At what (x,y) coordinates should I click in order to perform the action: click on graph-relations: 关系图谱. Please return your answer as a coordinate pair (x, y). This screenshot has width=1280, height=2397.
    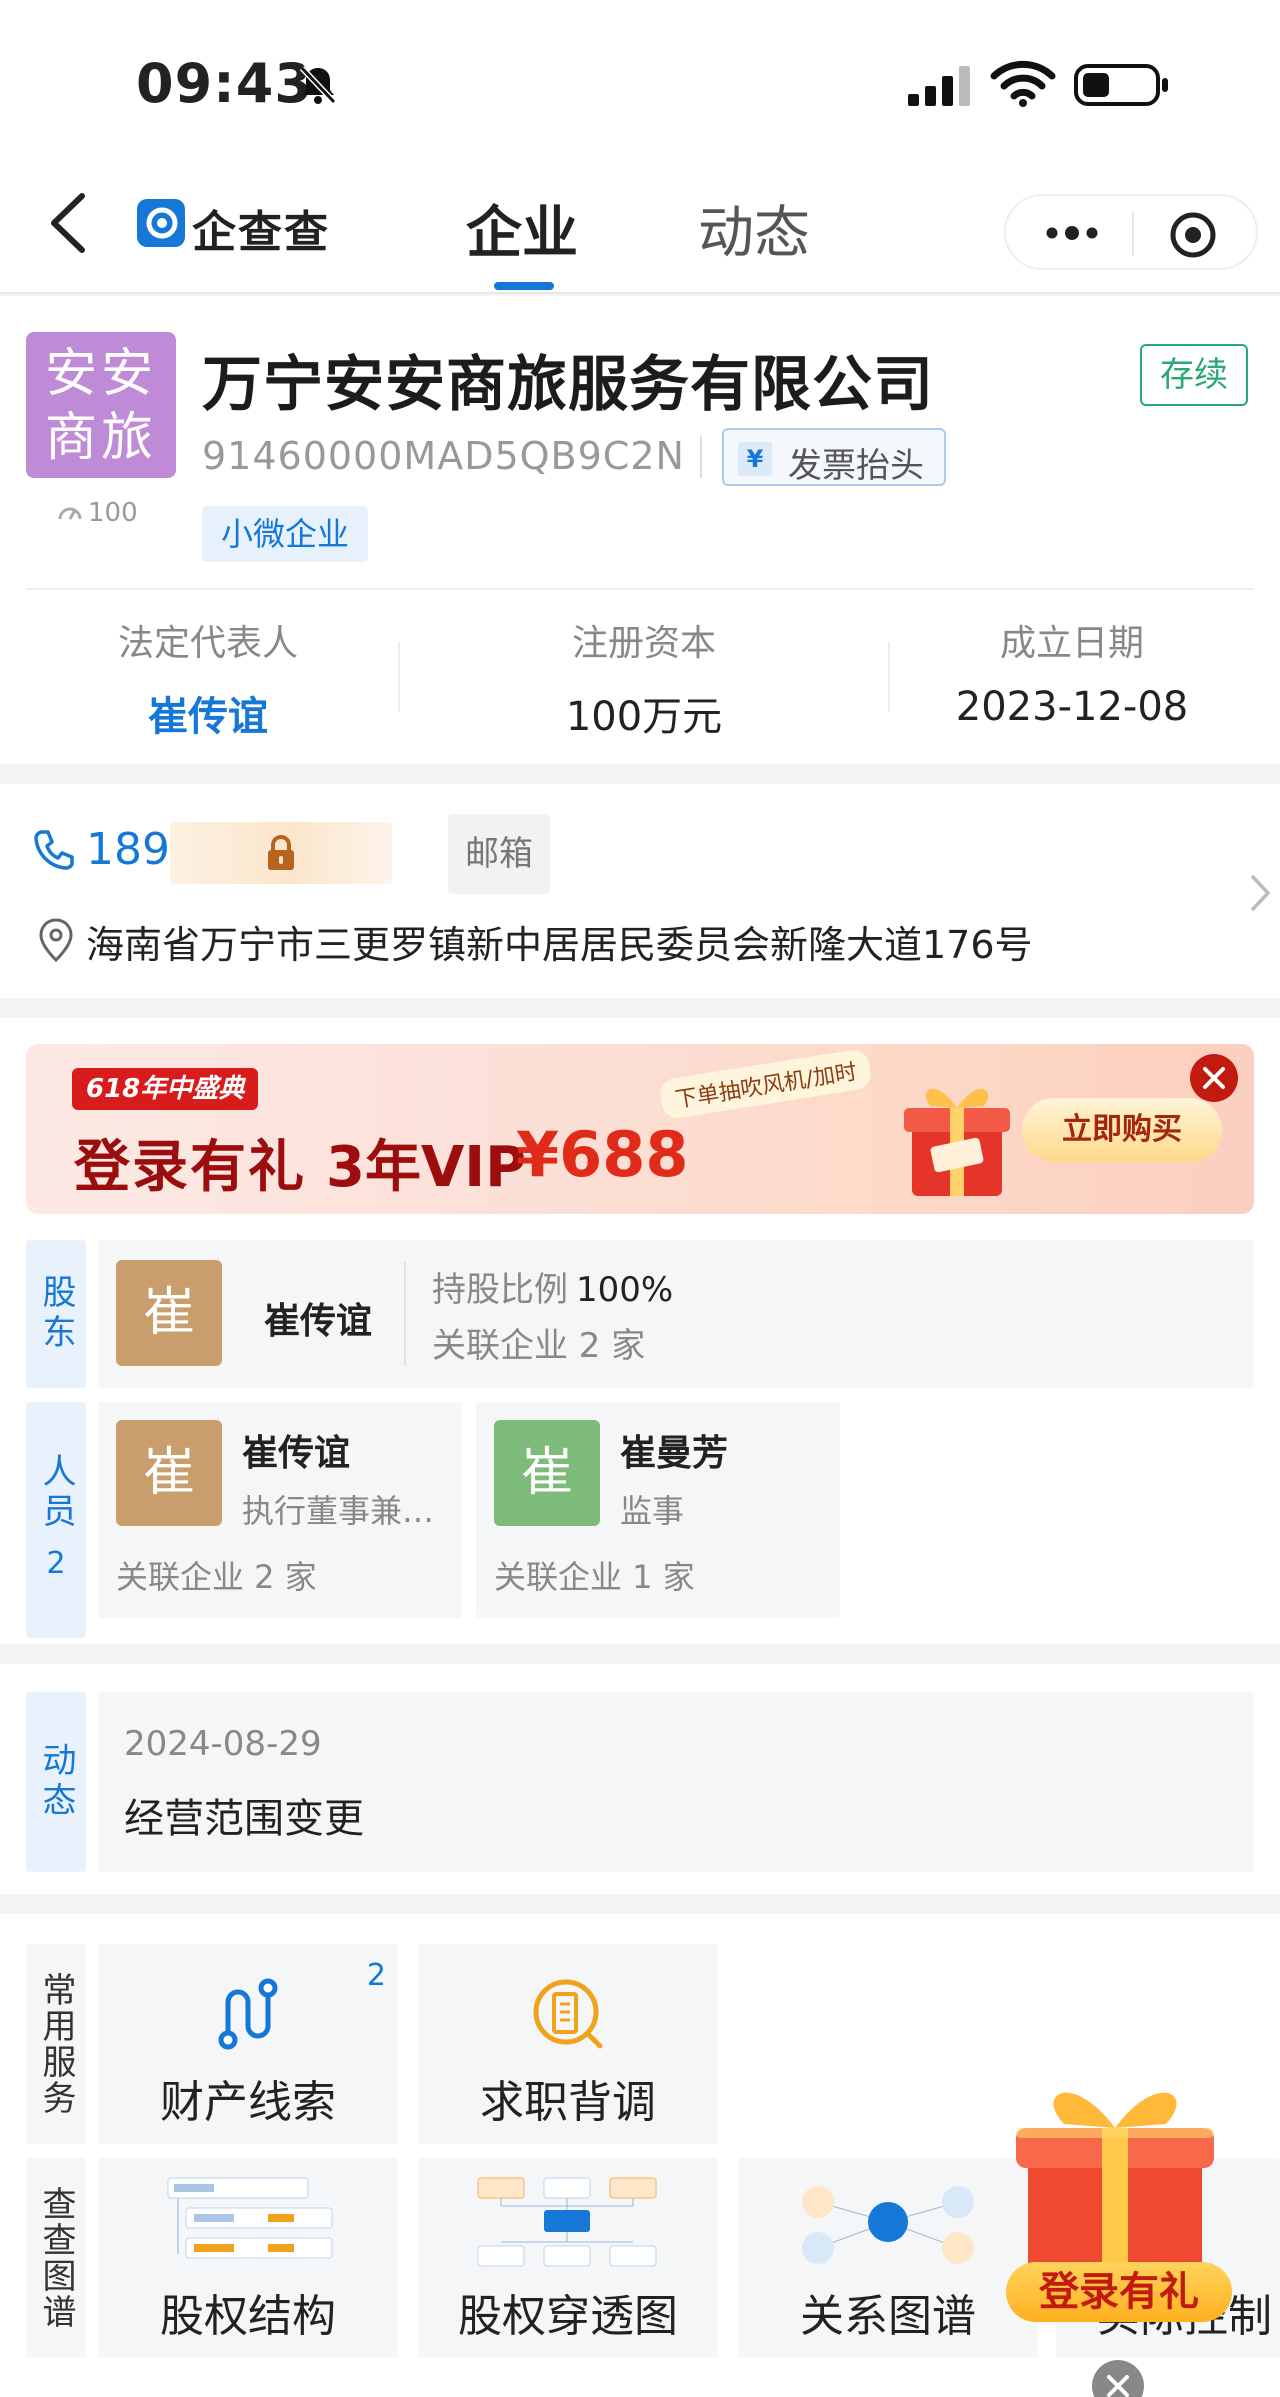
    Looking at the image, I should click on (888, 2258).